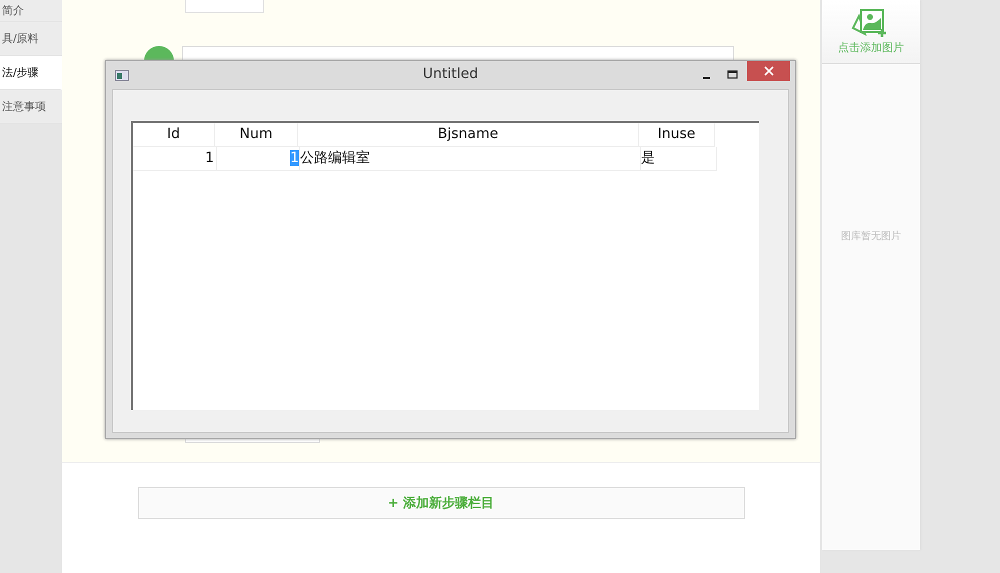 This screenshot has height=573, width=1000. Describe the element at coordinates (732, 75) in the screenshot. I see `maximize-icon` at that location.